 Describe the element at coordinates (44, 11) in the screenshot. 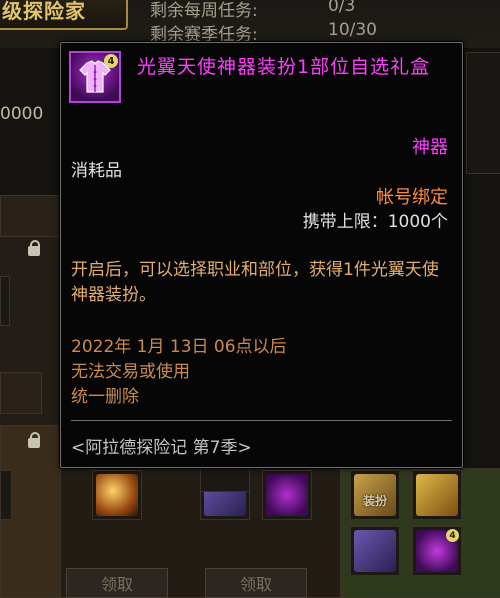

I see `rank-title: 级探险家` at that location.